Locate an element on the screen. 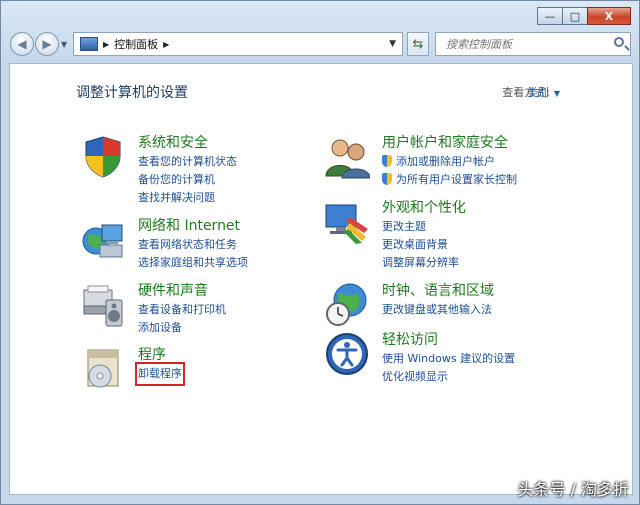  link-find-fix-problems: 查找并解决问题 is located at coordinates (187, 198).